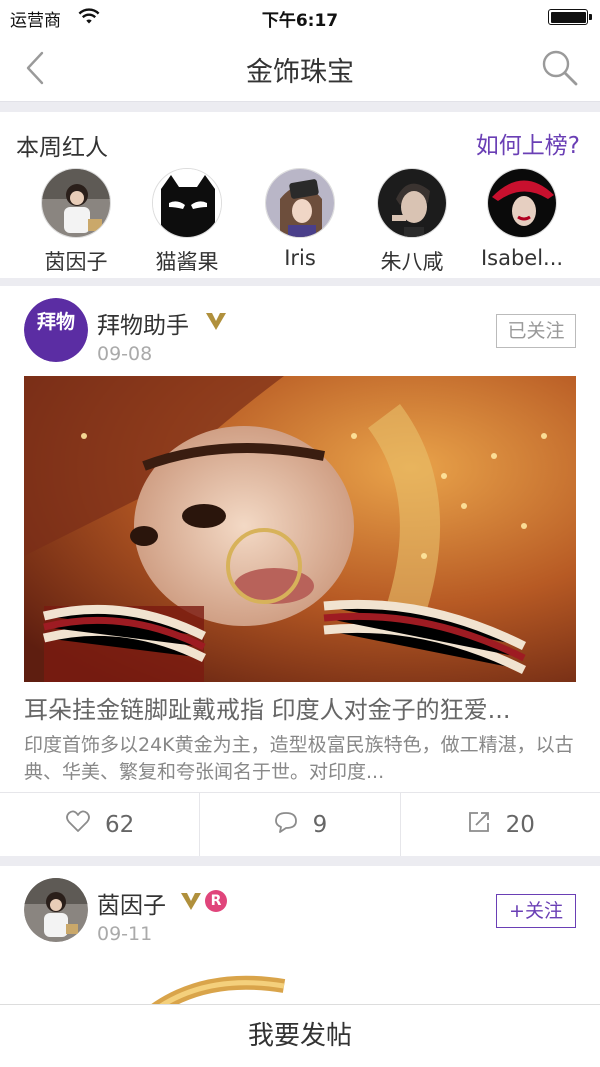  I want to click on share-count: 20, so click(520, 824).